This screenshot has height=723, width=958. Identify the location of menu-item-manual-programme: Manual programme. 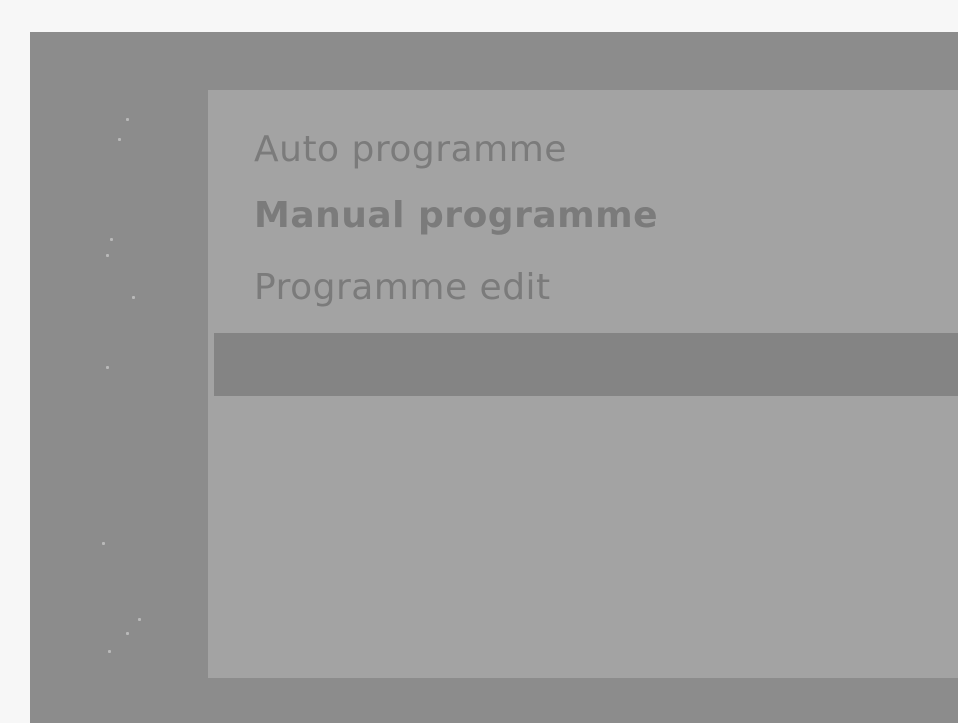
(456, 216).